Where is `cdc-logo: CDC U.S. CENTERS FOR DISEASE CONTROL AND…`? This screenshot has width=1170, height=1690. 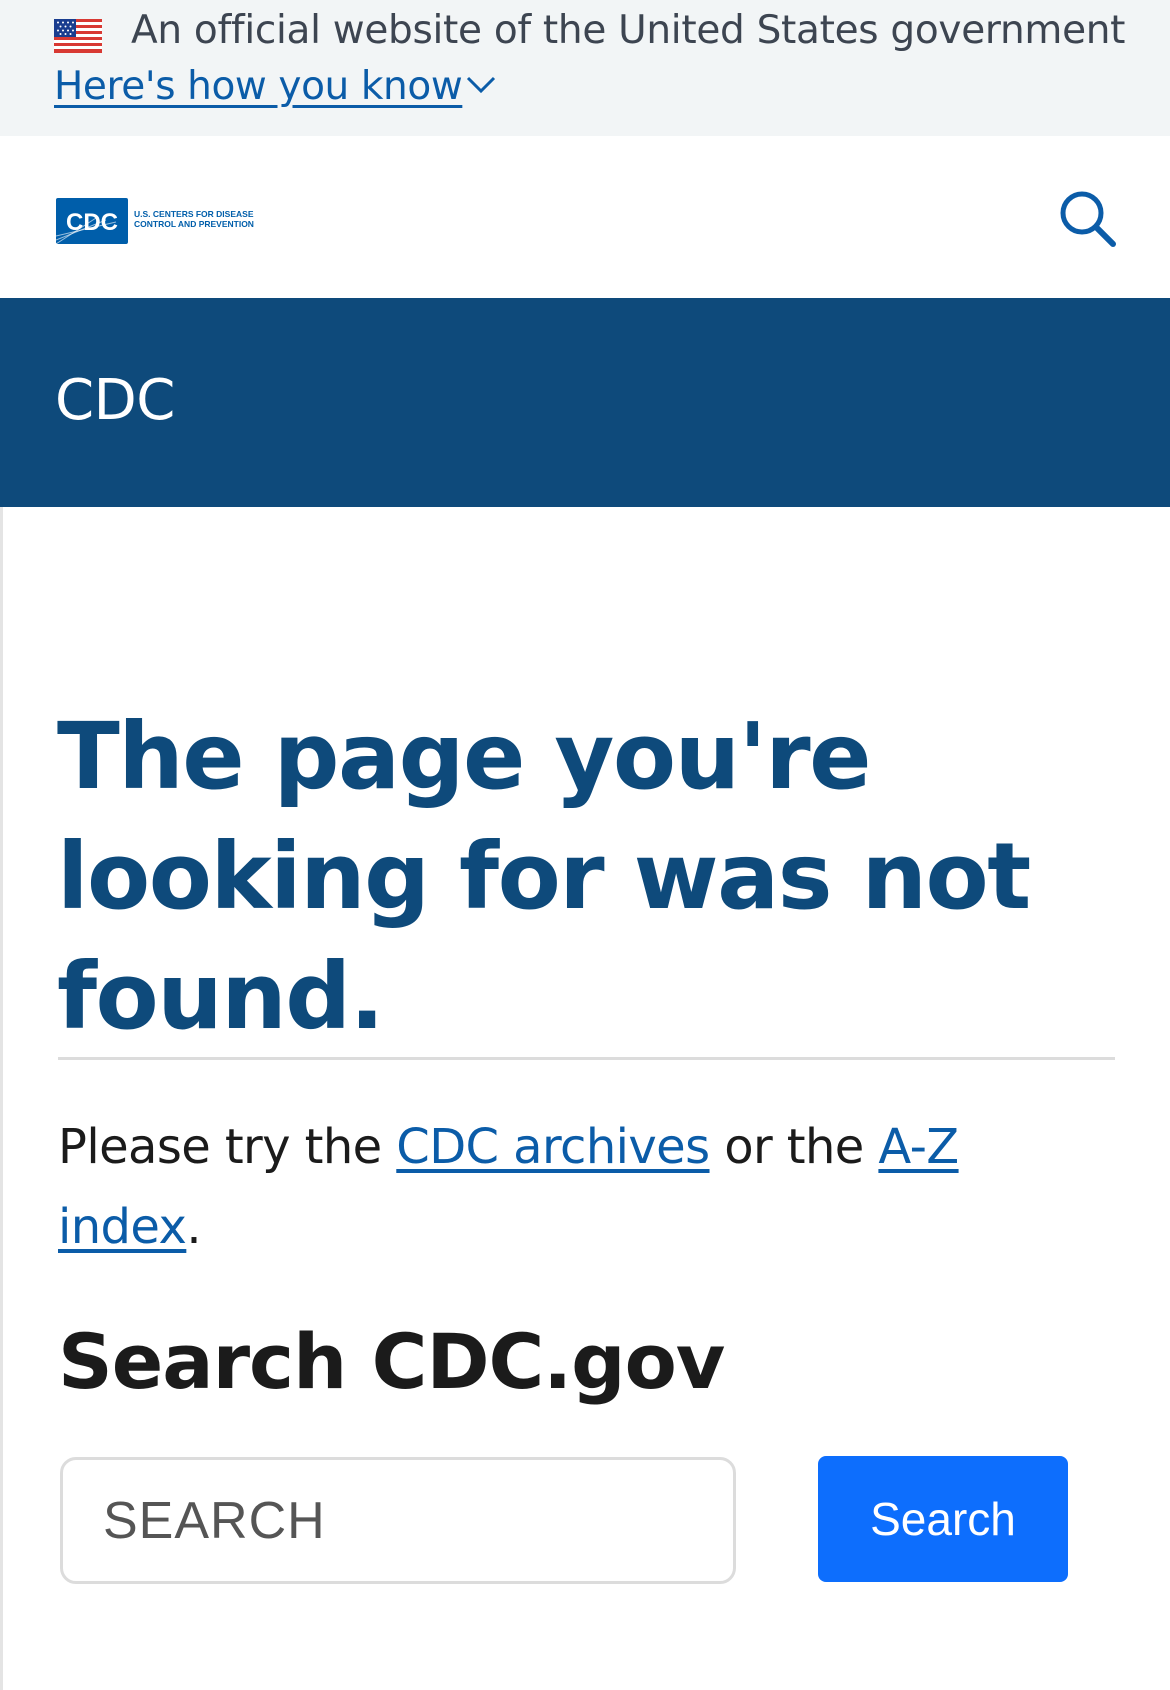
cdc-logo: CDC U.S. CENTERS FOR DISEASE CONTROL AND… is located at coordinates (161, 221).